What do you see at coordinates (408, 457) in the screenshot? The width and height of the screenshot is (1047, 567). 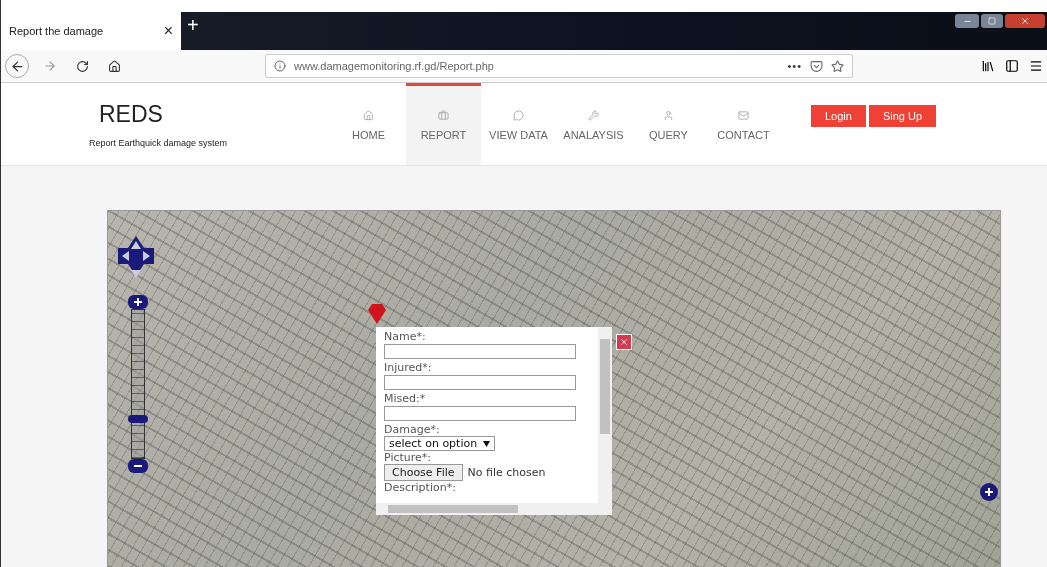 I see `field-label: Picture*:` at bounding box center [408, 457].